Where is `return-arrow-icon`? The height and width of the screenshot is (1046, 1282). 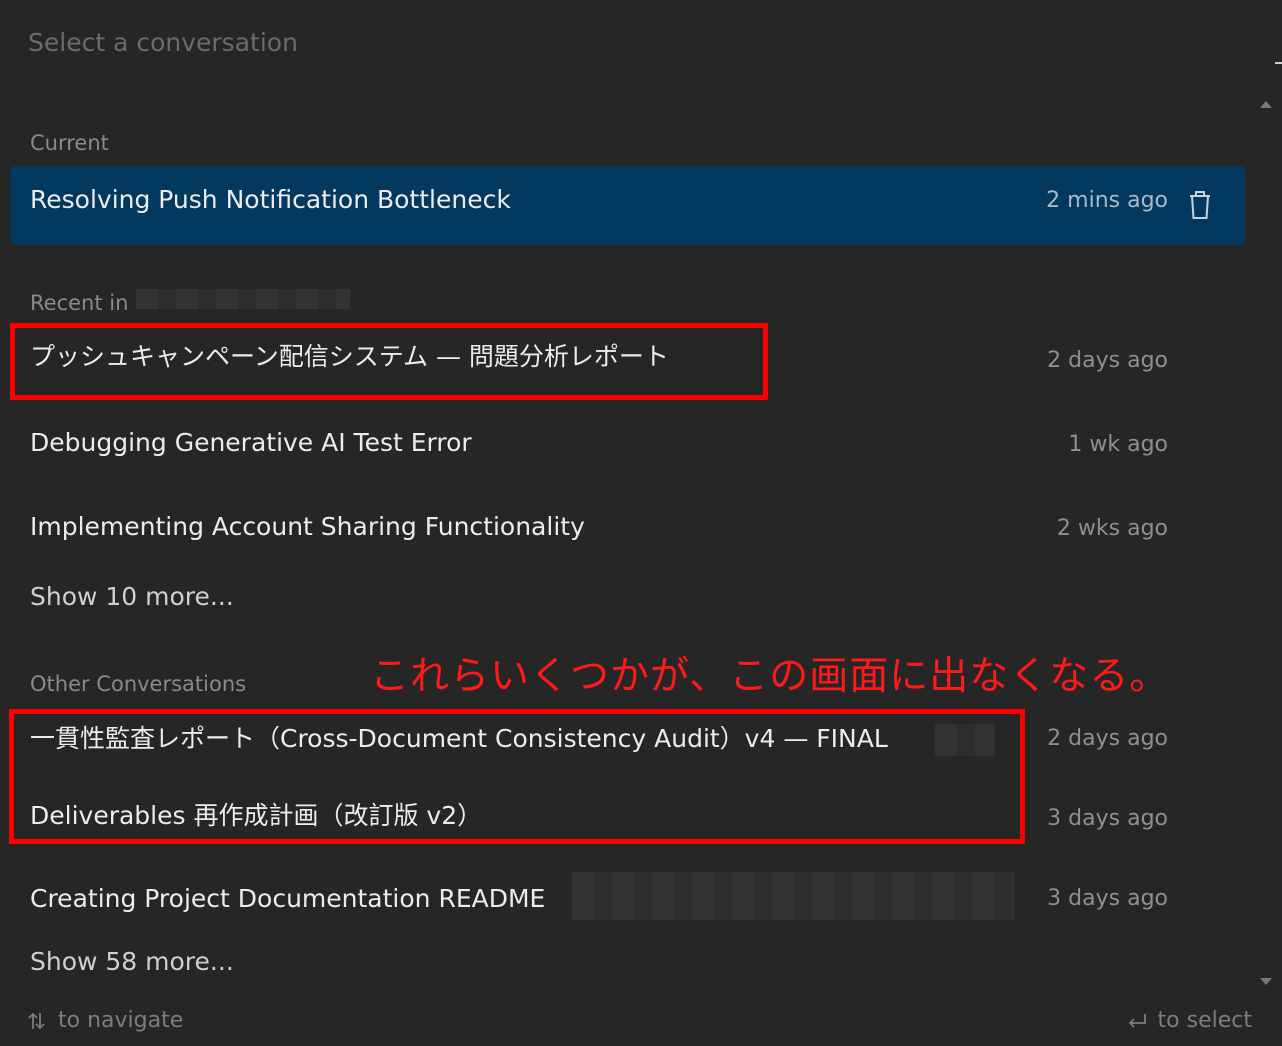 return-arrow-icon is located at coordinates (1137, 1020).